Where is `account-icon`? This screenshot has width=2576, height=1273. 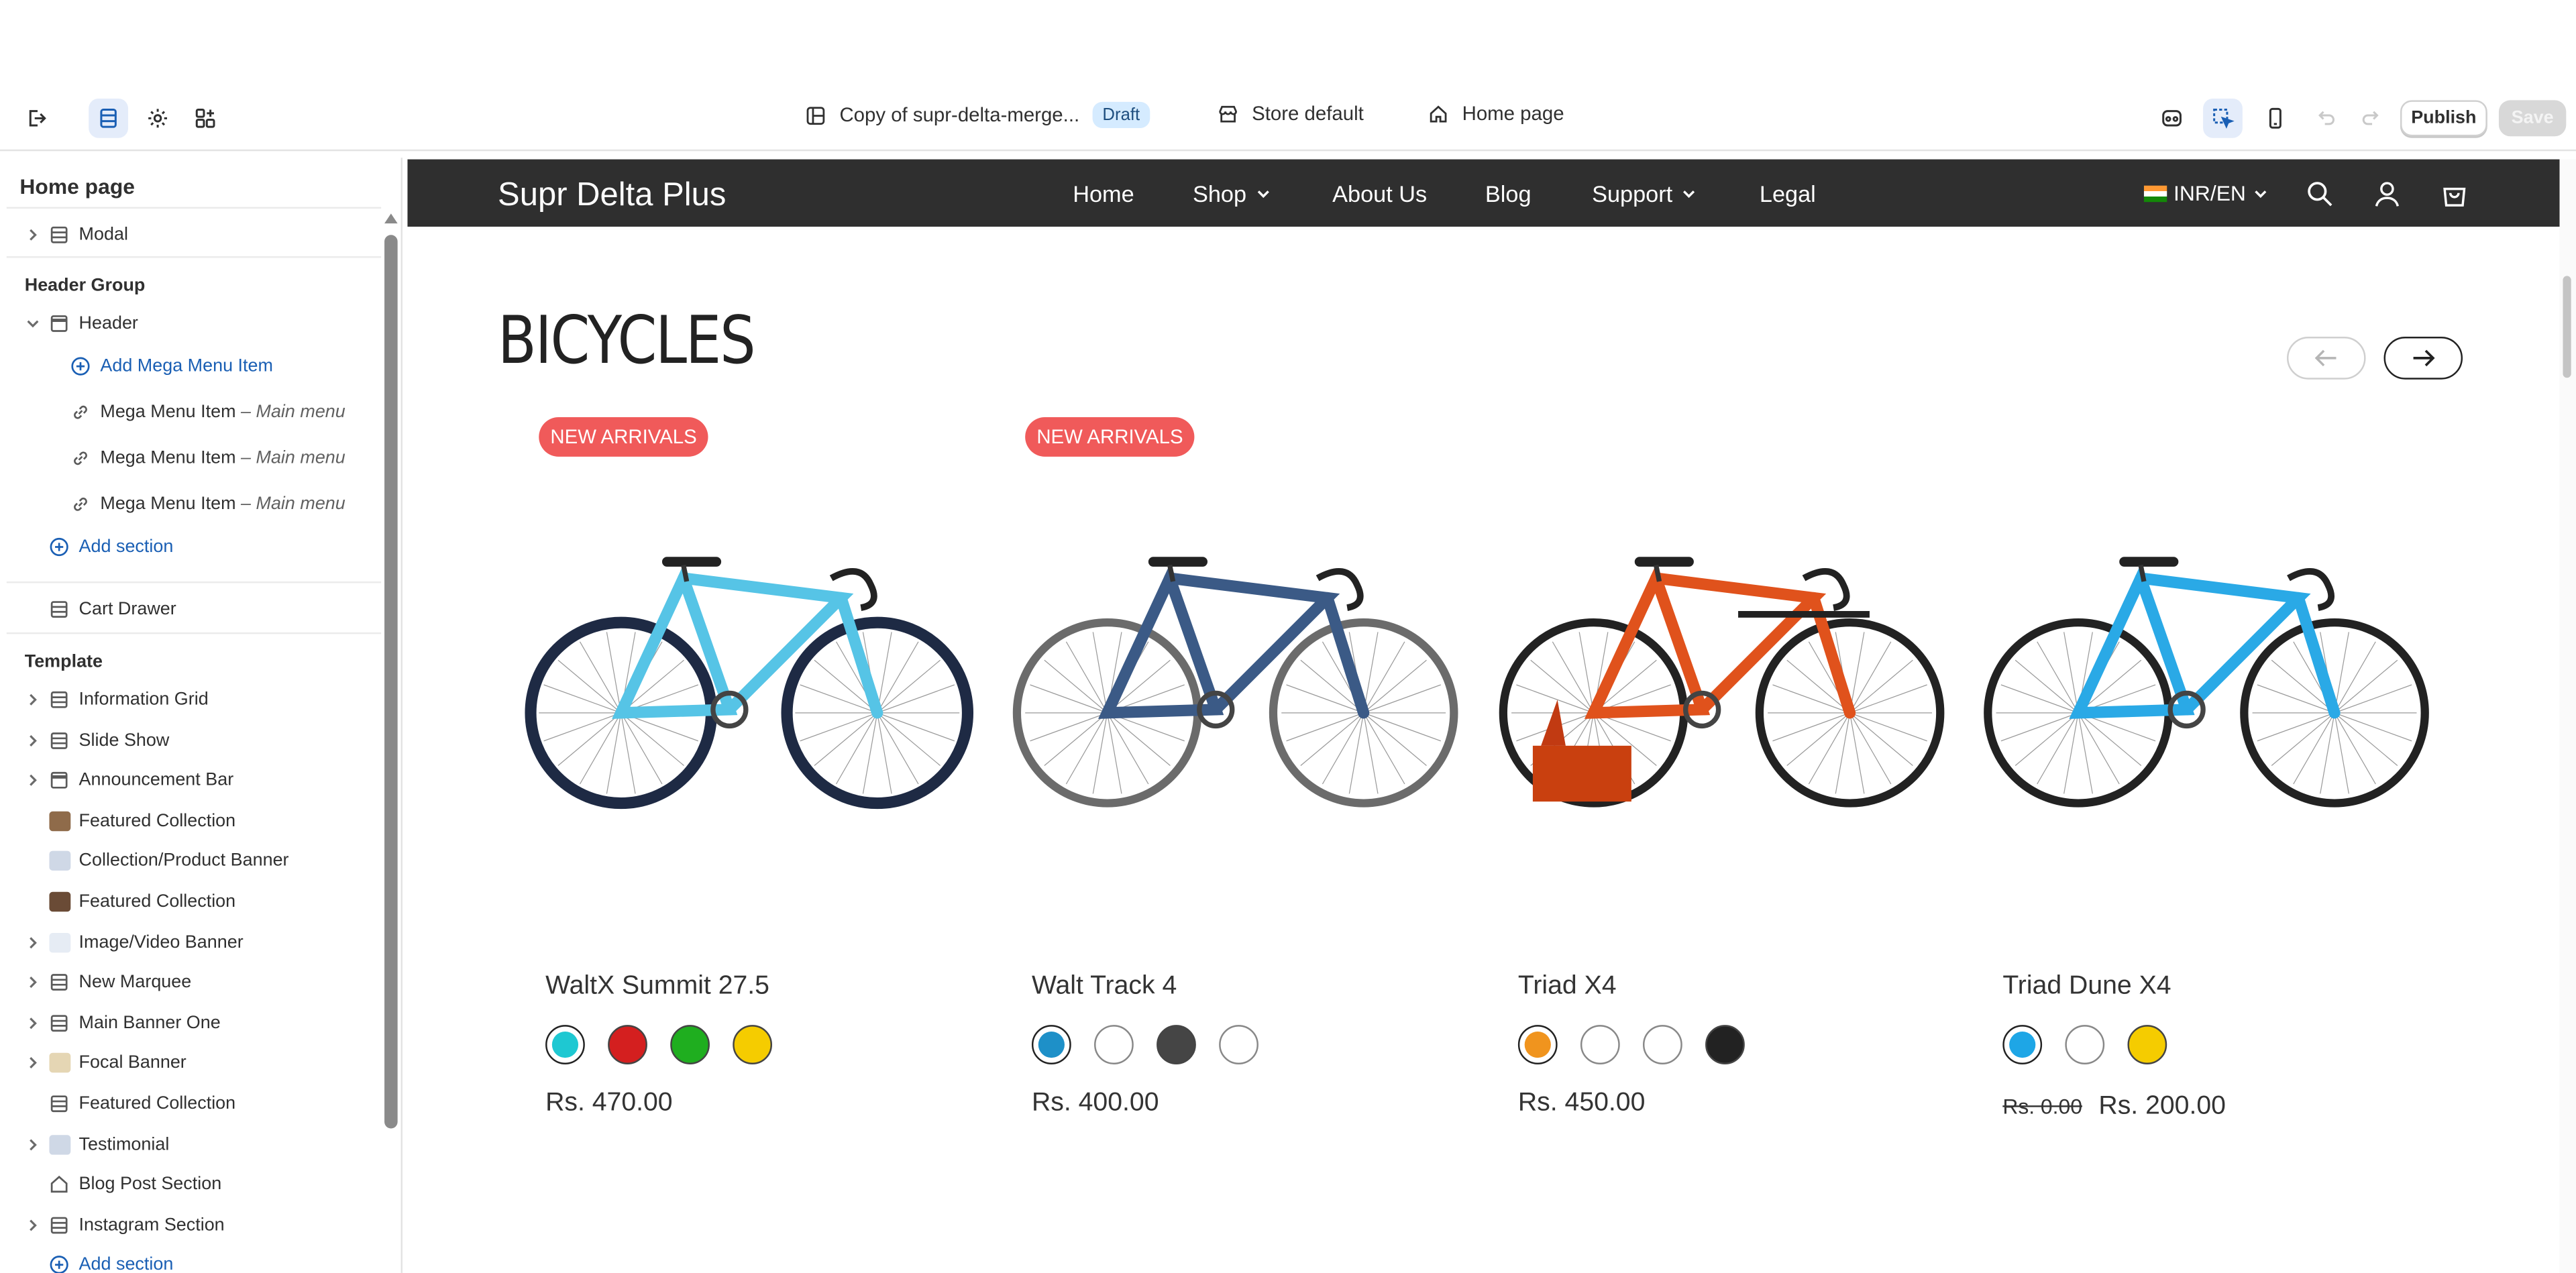
account-icon is located at coordinates (2387, 194).